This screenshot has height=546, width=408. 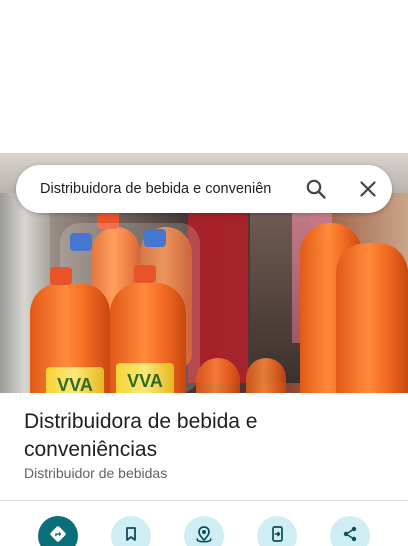 I want to click on directions-button, so click(x=58, y=531).